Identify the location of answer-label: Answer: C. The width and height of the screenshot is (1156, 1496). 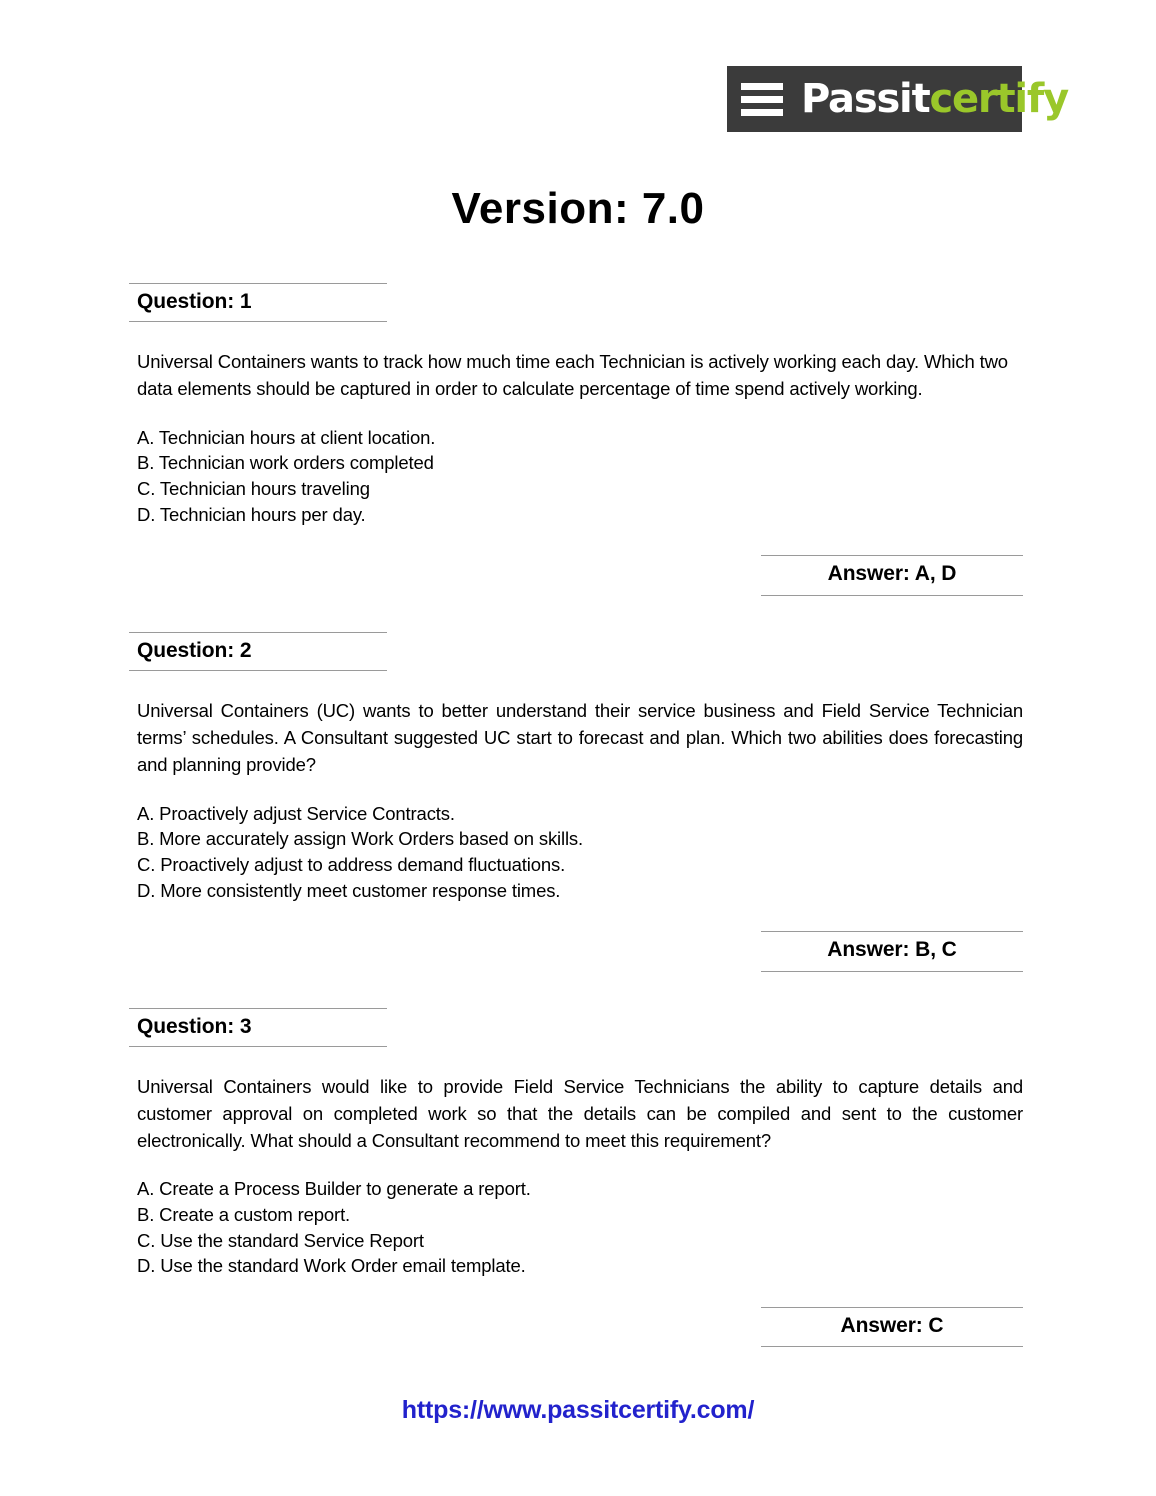
(892, 1326).